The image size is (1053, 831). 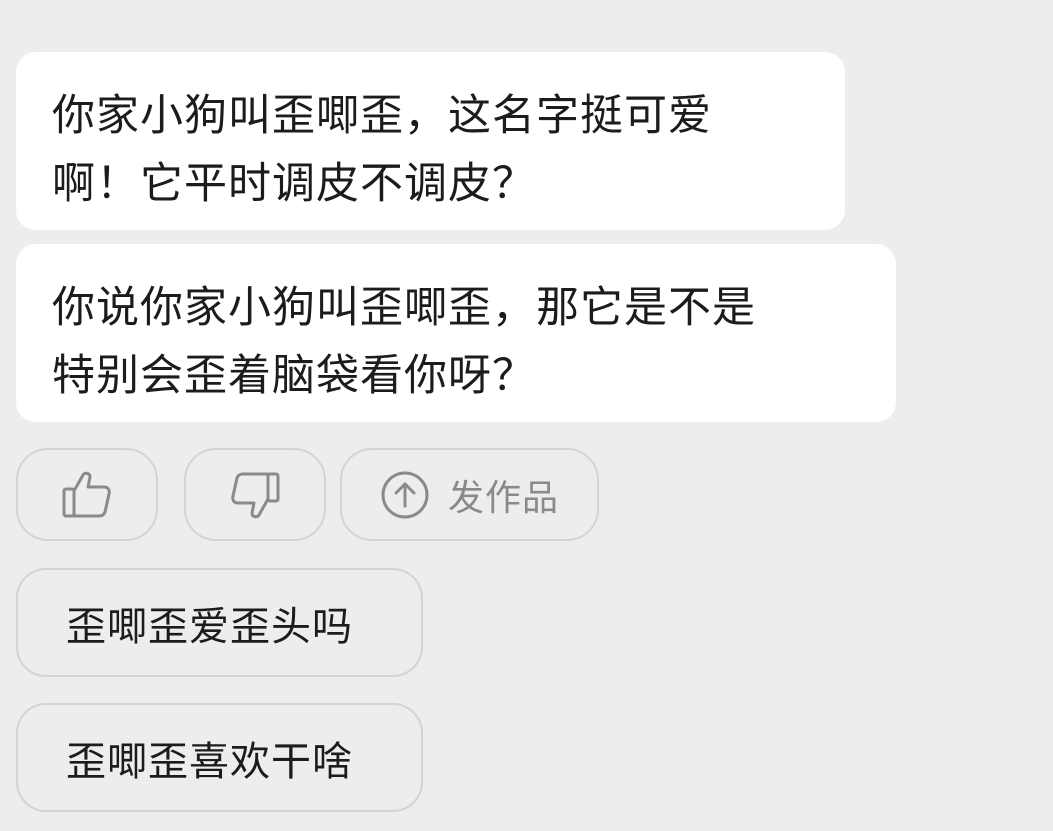 I want to click on suggested-question-chip: 歪唧歪爱歪头吗, so click(x=219, y=622).